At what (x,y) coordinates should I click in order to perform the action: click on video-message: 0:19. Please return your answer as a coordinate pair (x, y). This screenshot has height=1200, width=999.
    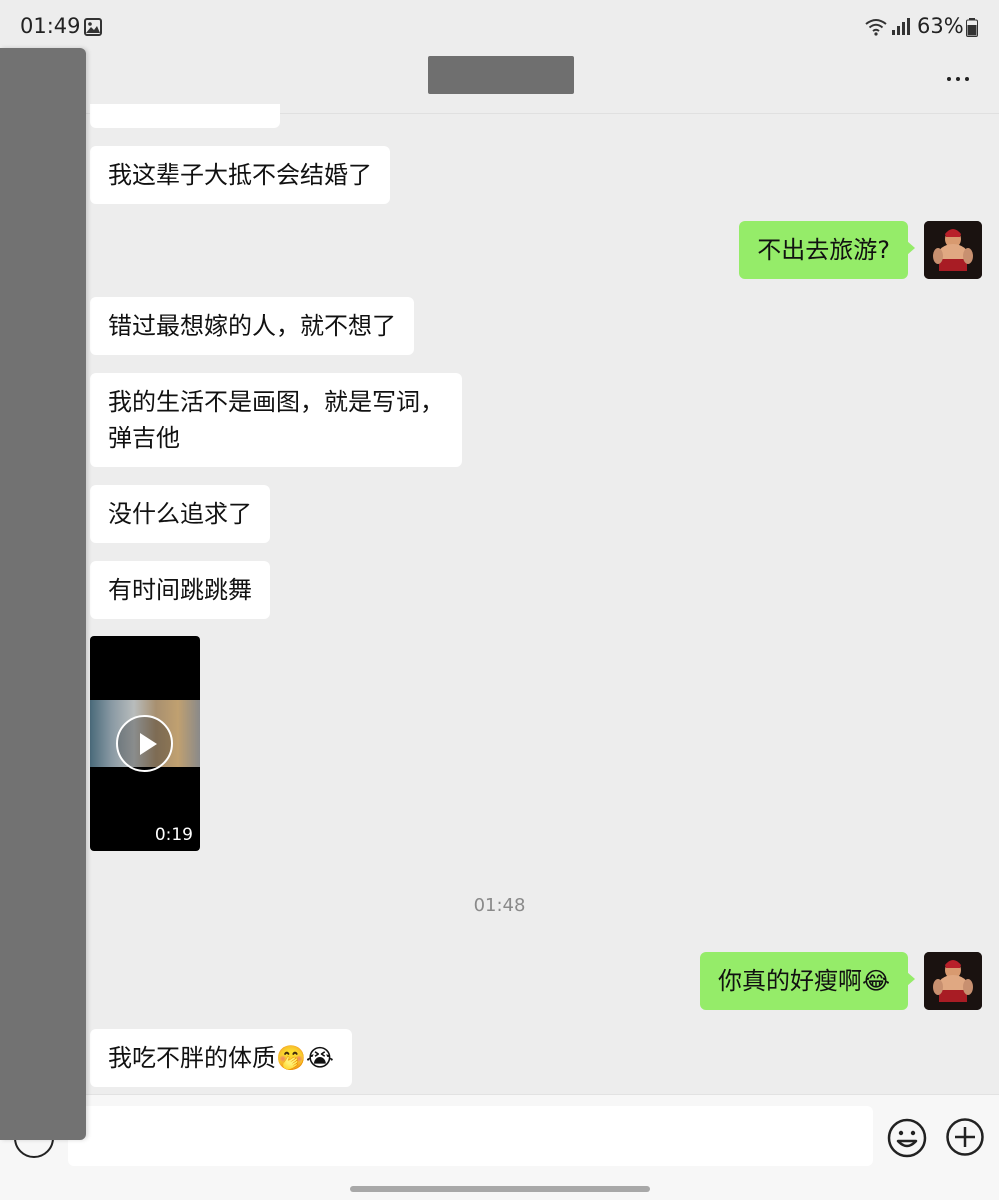
    Looking at the image, I should click on (145, 743).